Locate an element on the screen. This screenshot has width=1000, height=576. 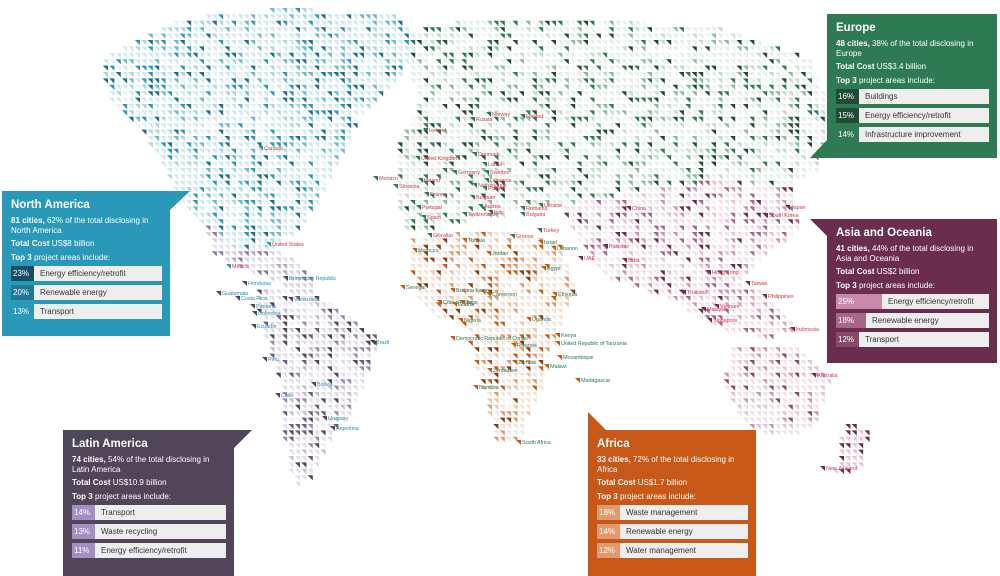
country-label: Chile is located at coordinates (284, 396).